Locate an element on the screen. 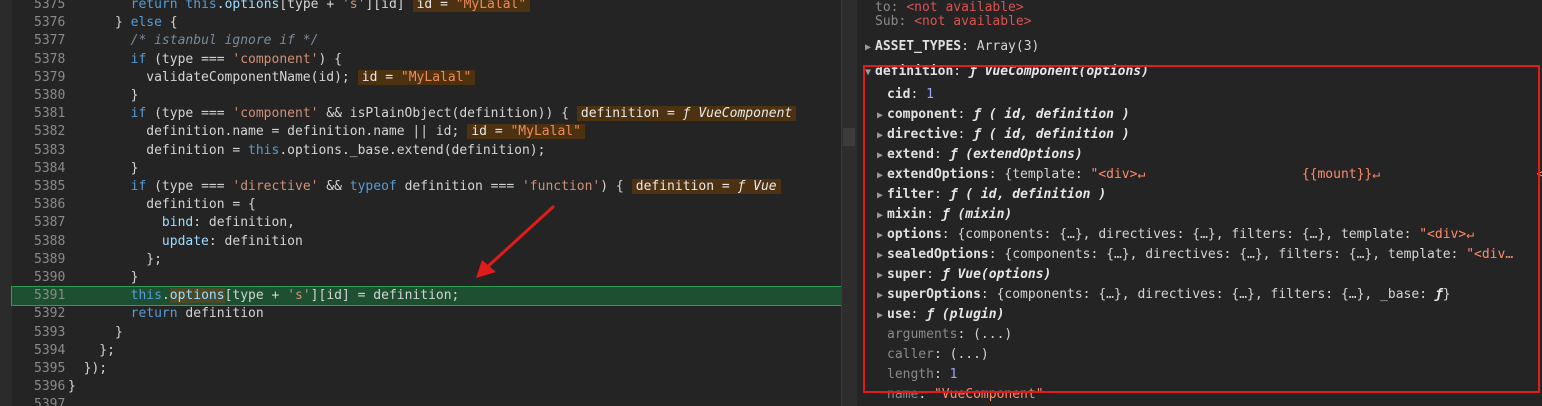  code-line: 5386 definition = { is located at coordinates (426, 205).